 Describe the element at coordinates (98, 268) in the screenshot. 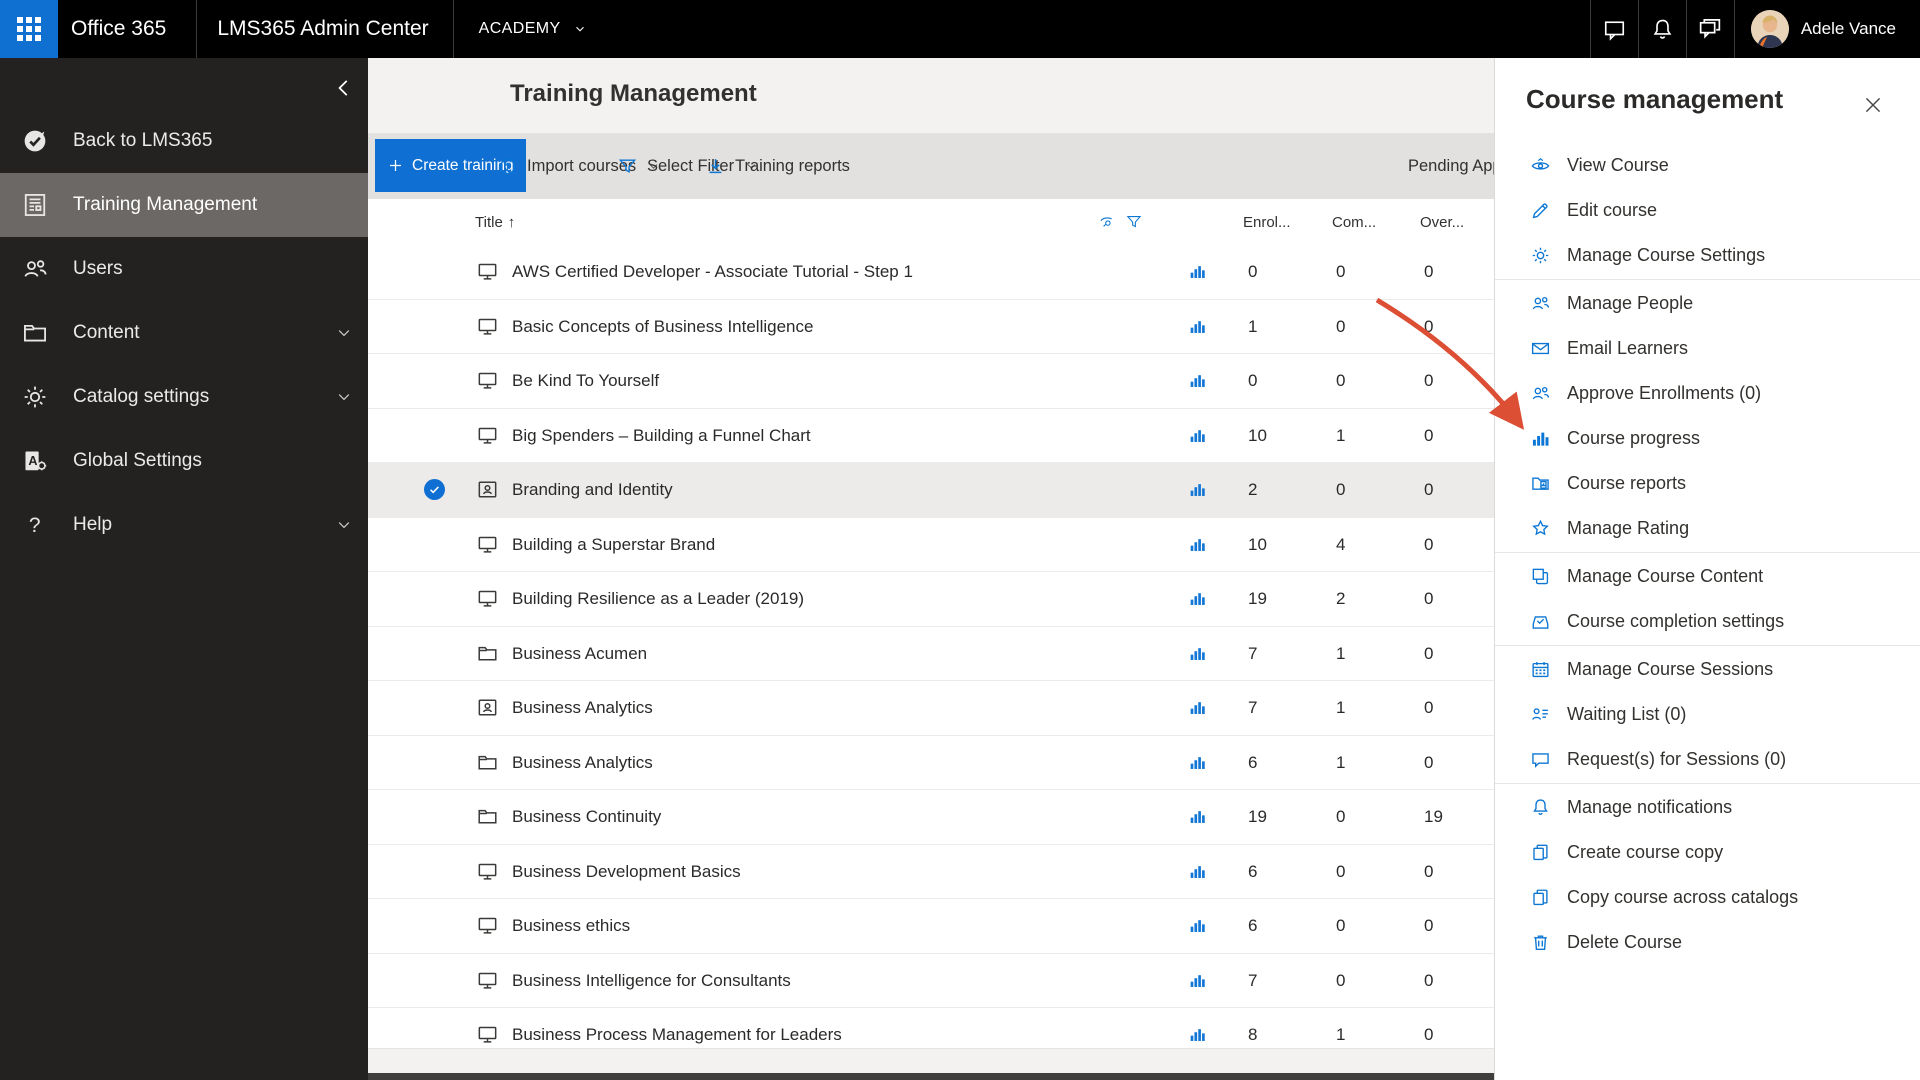

I see `sidebar-item-label: Users` at that location.